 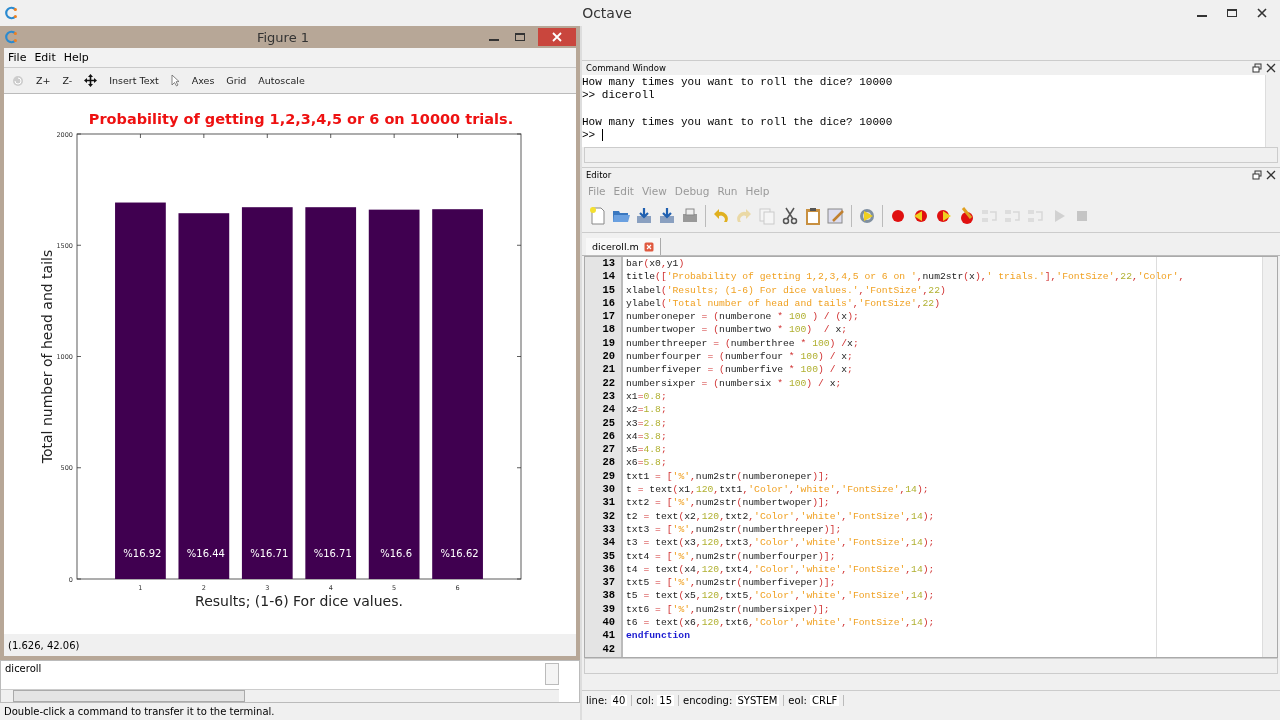 What do you see at coordinates (608, 410) in the screenshot?
I see `line-number: 24` at bounding box center [608, 410].